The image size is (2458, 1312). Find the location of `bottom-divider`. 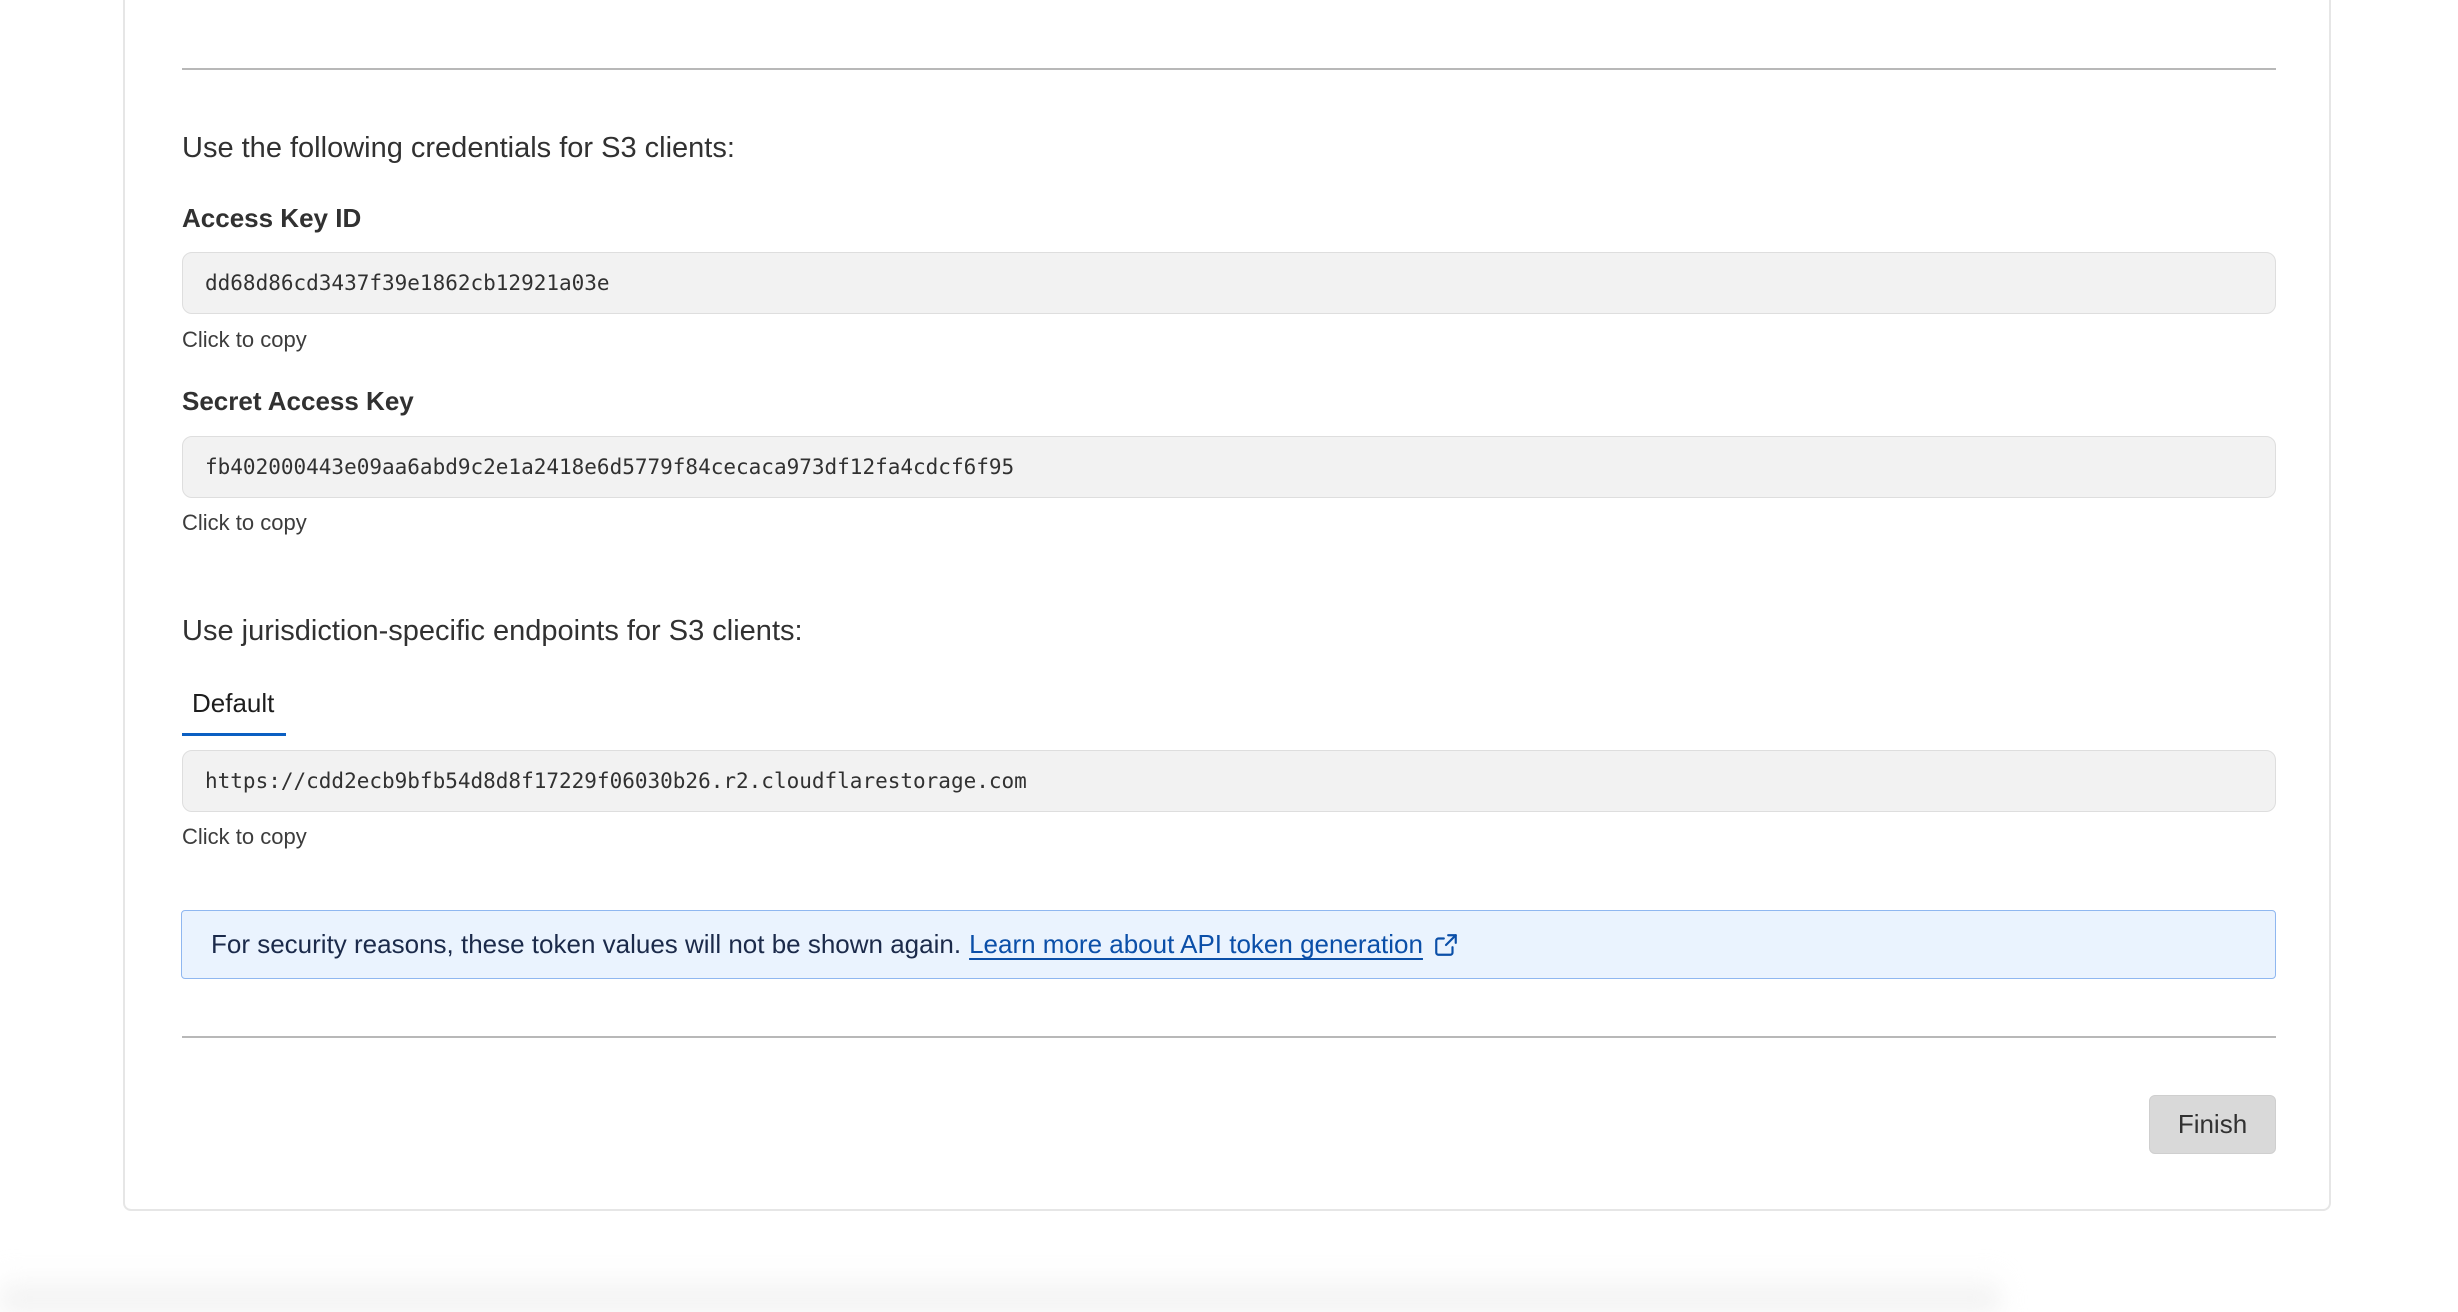

bottom-divider is located at coordinates (1229, 1037).